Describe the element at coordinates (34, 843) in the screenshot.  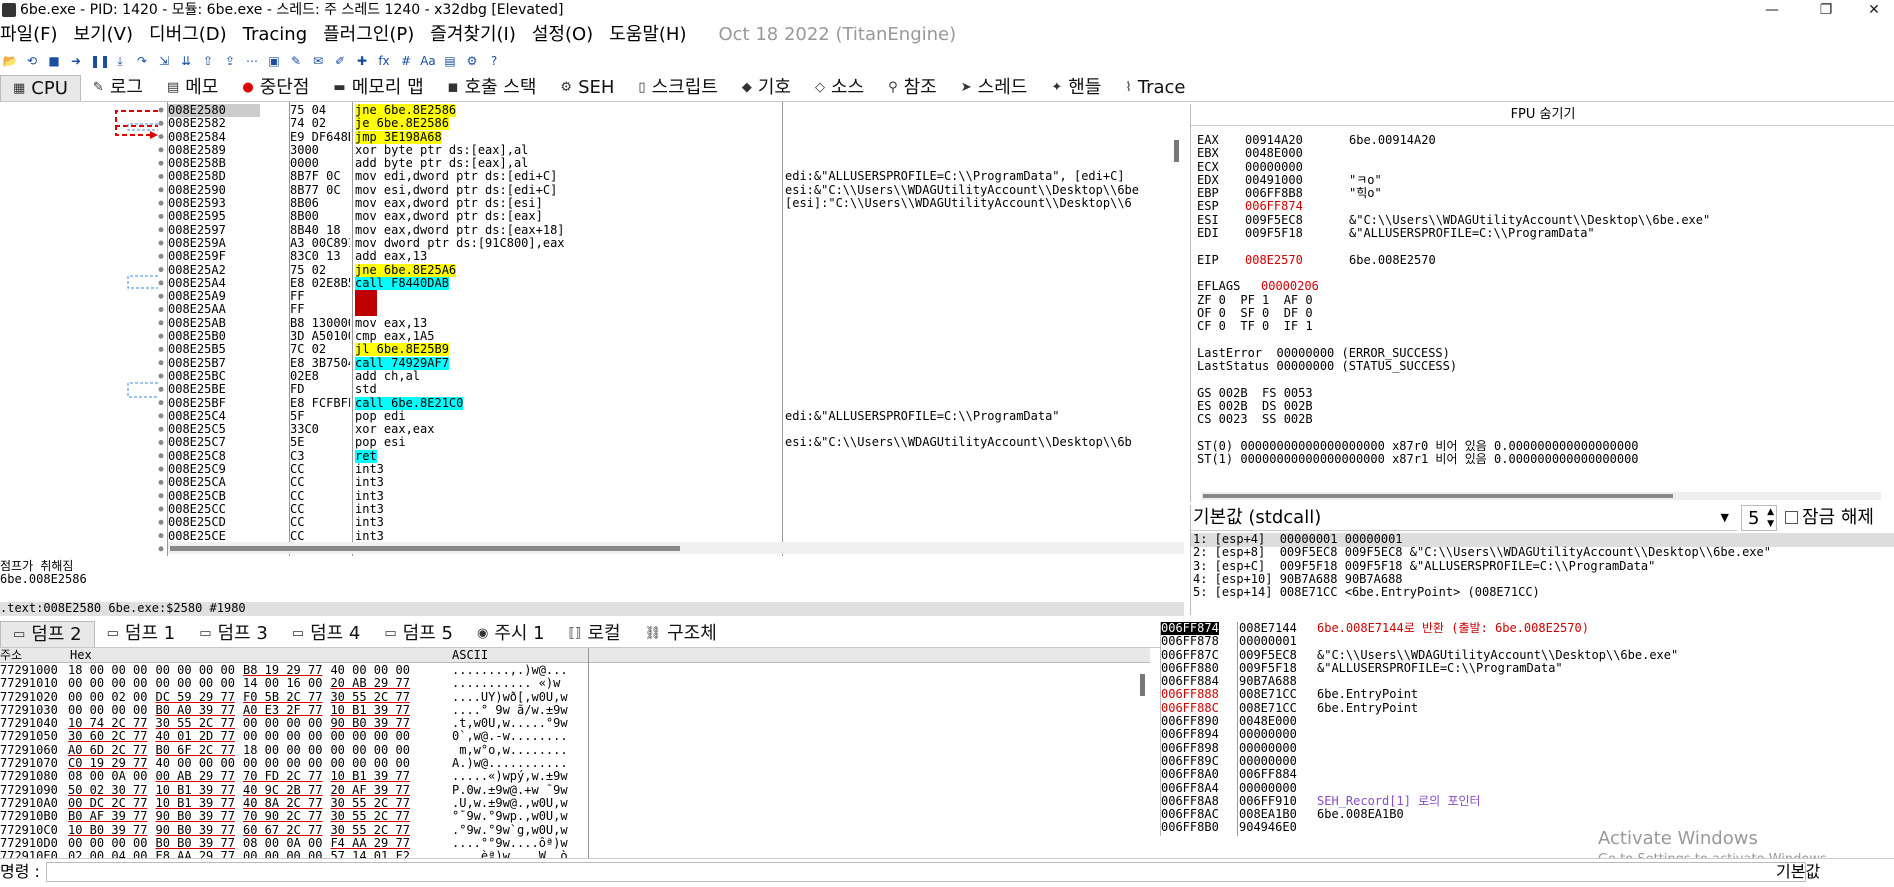
I see `dump-row-address: 772910D0` at that location.